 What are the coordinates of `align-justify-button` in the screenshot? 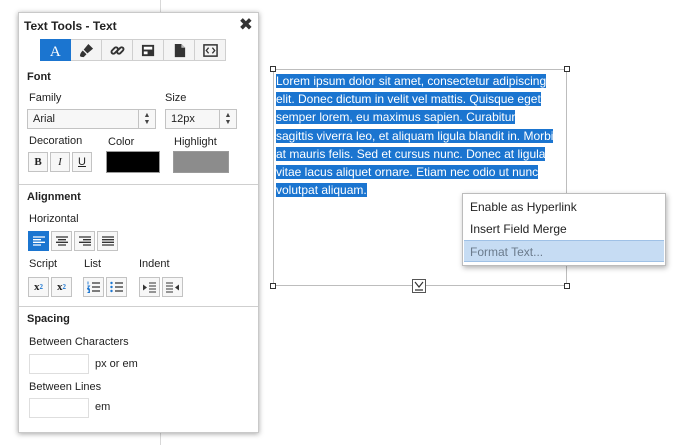 It's located at (107, 241).